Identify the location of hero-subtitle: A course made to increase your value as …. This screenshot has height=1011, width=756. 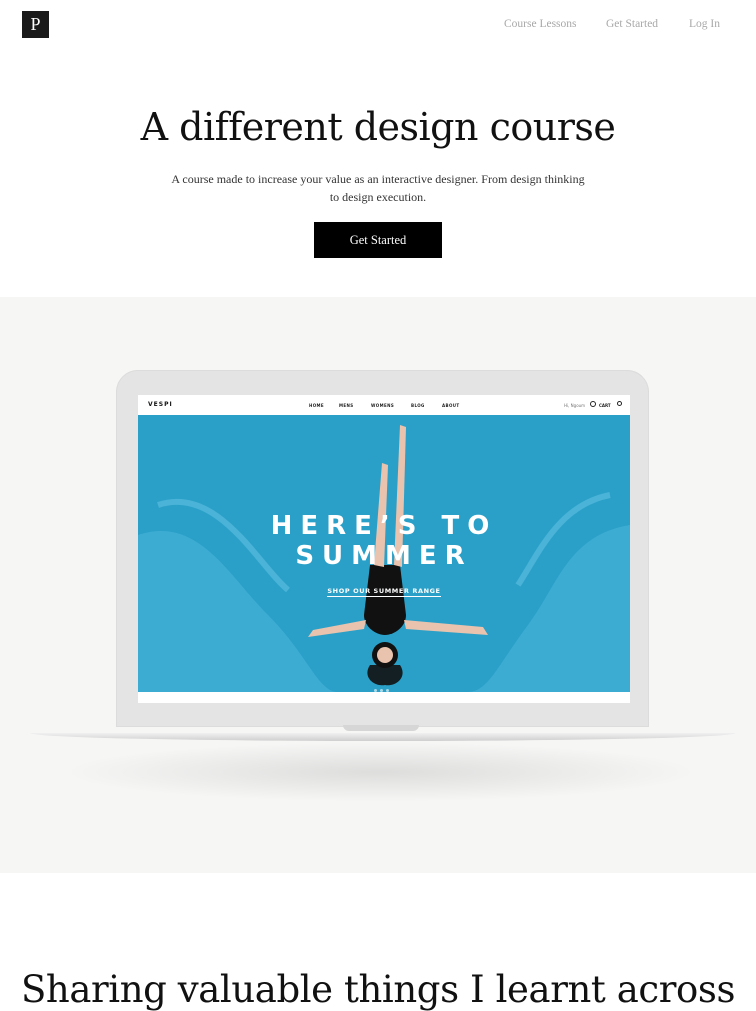
(378, 188).